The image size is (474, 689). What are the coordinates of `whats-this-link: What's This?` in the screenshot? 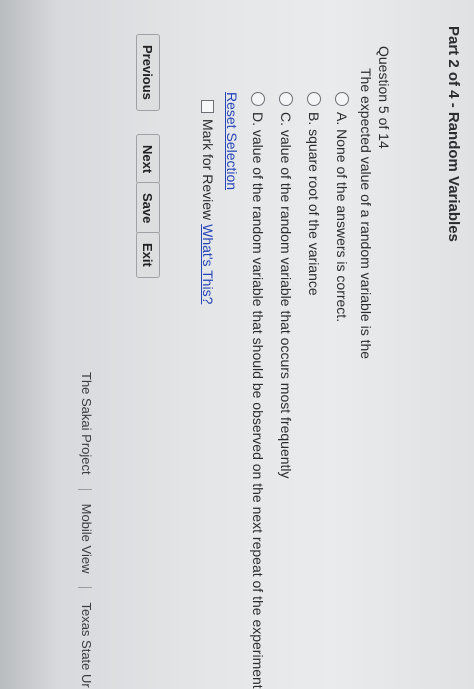 It's located at (208, 264).